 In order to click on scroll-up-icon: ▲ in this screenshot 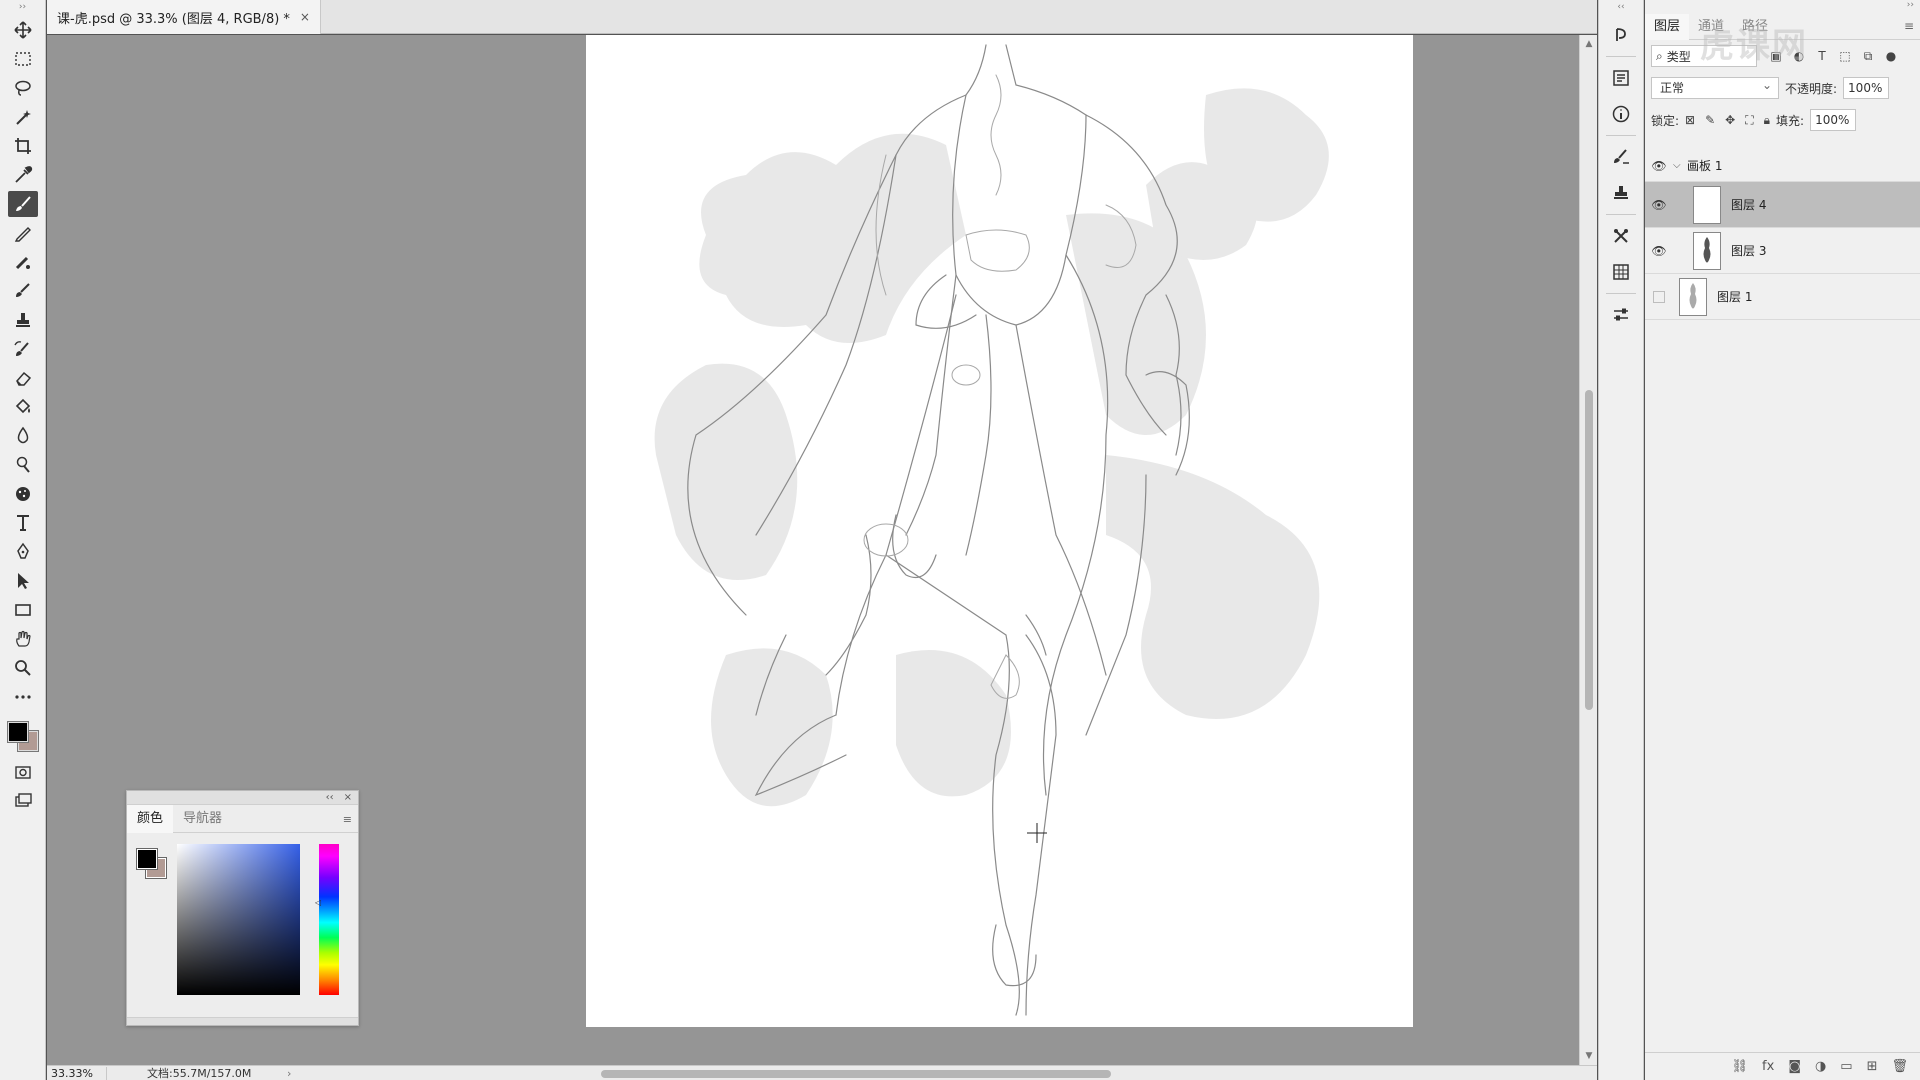, I will do `click(1589, 44)`.